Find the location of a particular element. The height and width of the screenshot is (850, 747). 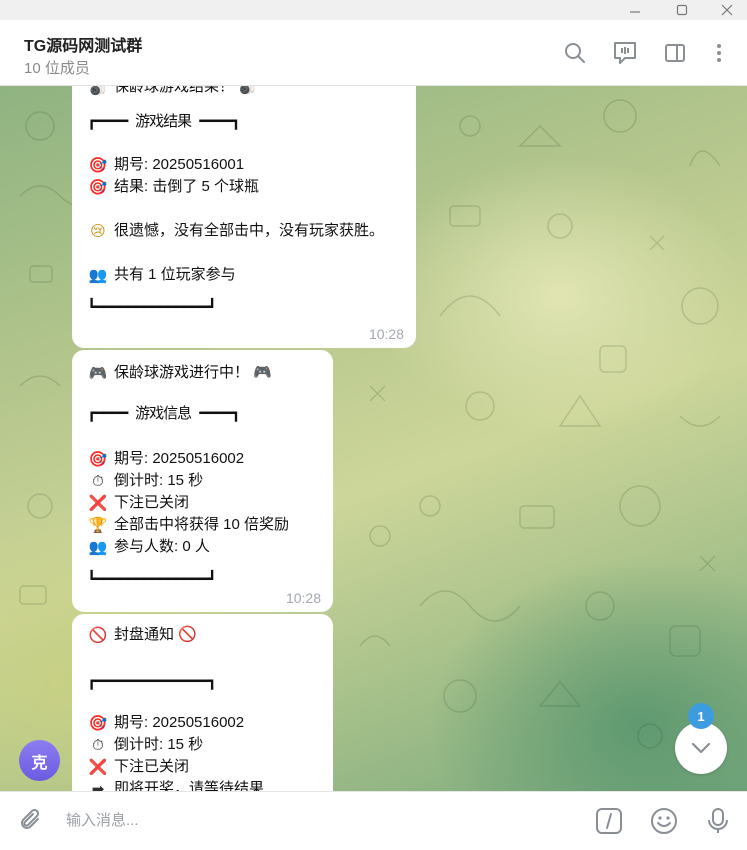

chevron-down-icon is located at coordinates (701, 748).